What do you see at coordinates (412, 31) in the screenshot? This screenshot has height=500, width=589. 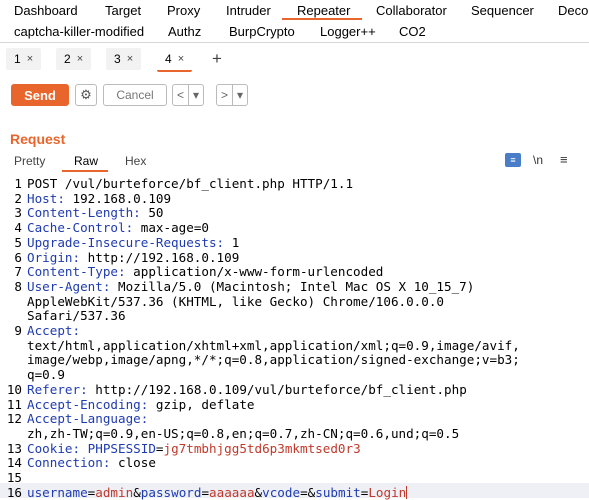 I see `ext-tab-co2: CO2` at bounding box center [412, 31].